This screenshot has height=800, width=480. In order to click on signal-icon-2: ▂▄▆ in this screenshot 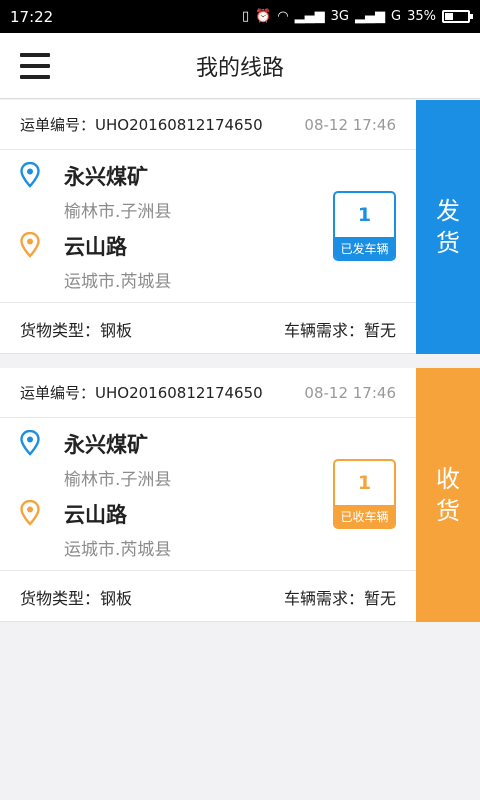, I will do `click(370, 16)`.